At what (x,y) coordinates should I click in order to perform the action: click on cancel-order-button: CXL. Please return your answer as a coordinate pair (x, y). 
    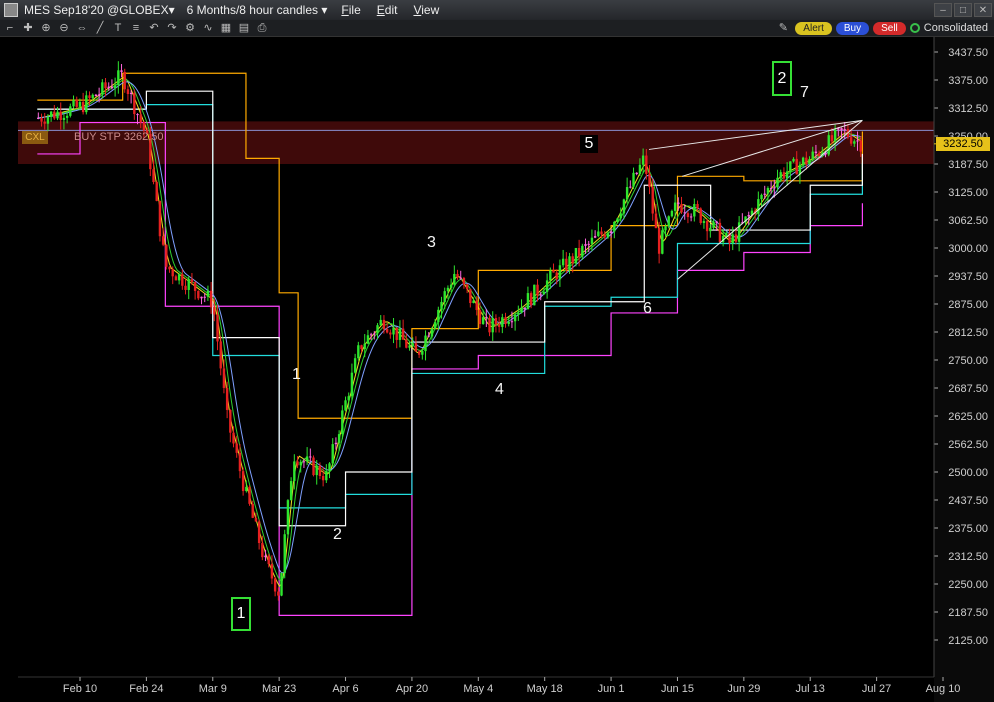
    Looking at the image, I should click on (35, 137).